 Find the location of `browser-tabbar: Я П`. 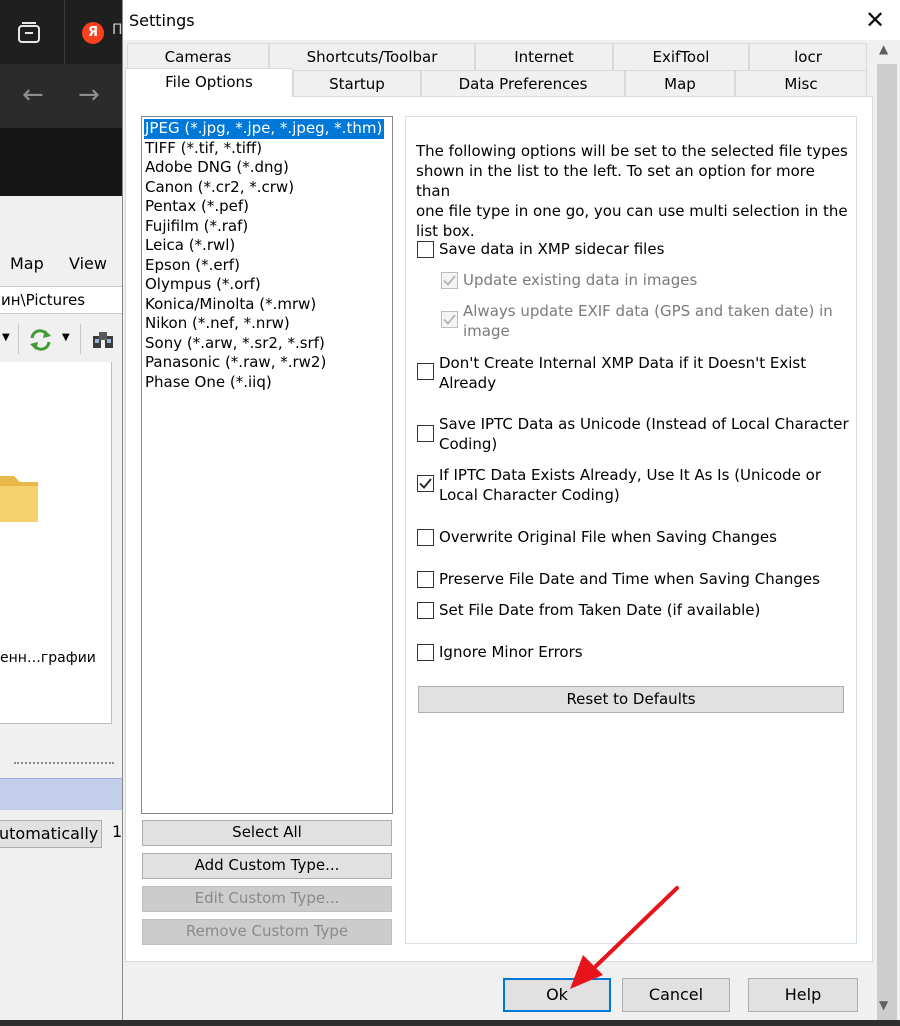

browser-tabbar: Я П is located at coordinates (61, 32).